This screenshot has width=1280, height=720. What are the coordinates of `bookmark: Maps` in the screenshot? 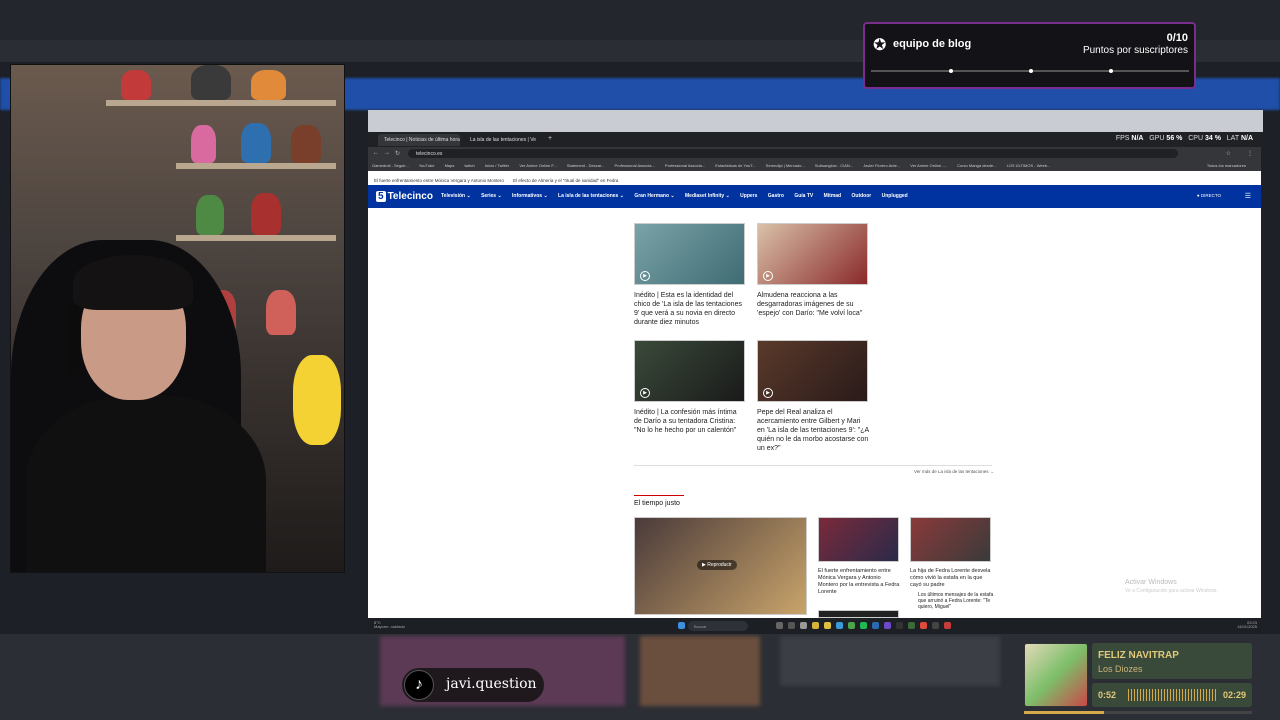 It's located at (450, 165).